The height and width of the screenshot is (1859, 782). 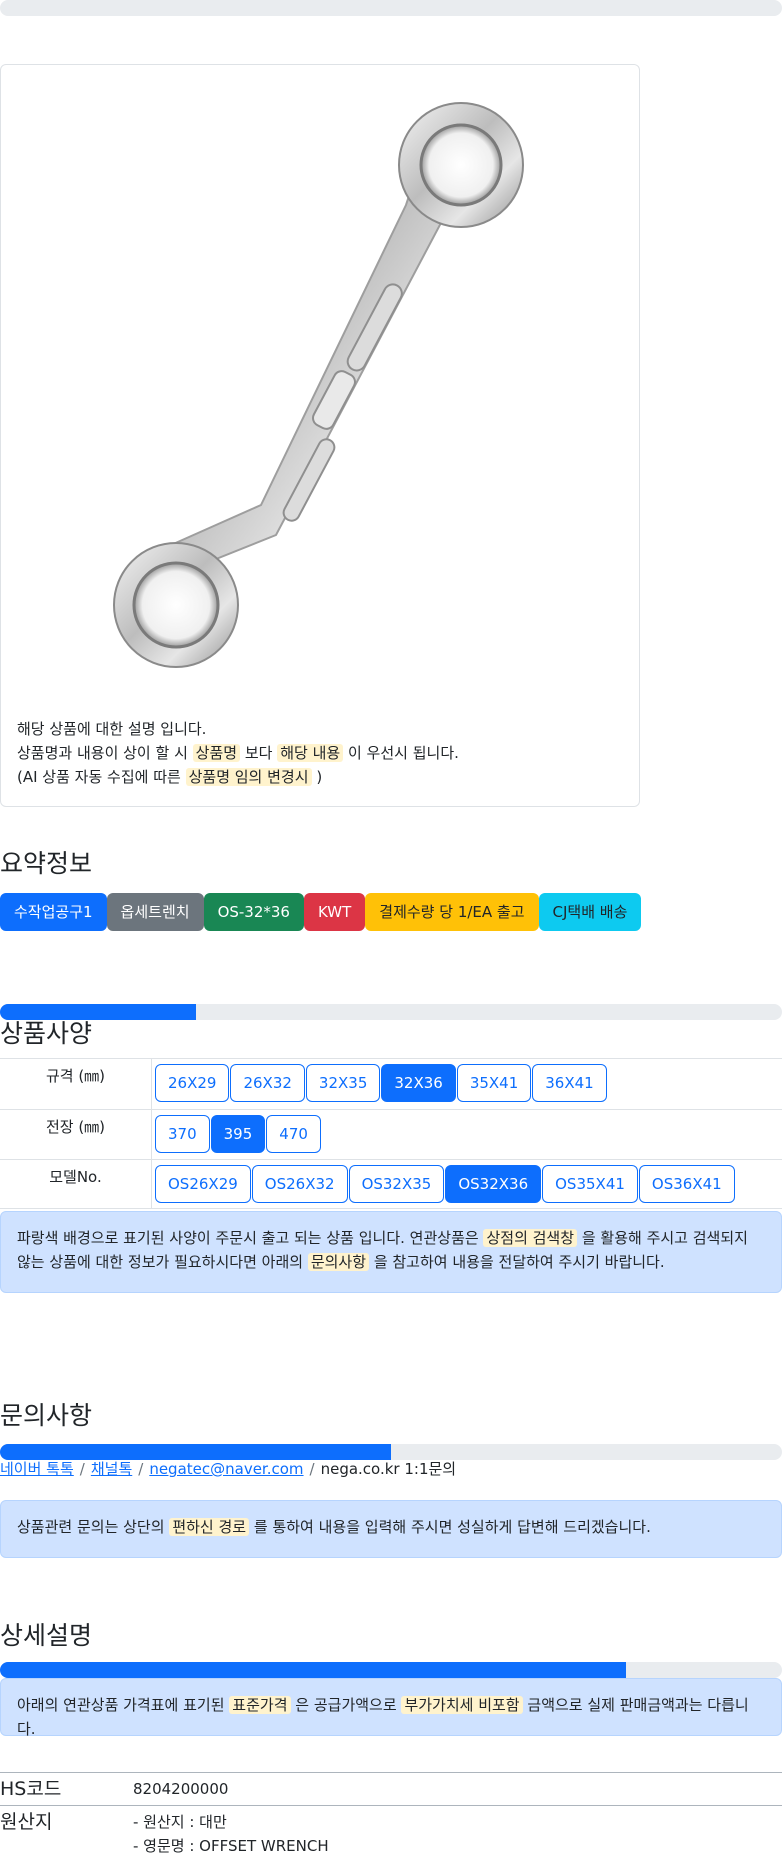 What do you see at coordinates (338, 1262) in the screenshot?
I see `alert-highlight-inquiry: 문의사항` at bounding box center [338, 1262].